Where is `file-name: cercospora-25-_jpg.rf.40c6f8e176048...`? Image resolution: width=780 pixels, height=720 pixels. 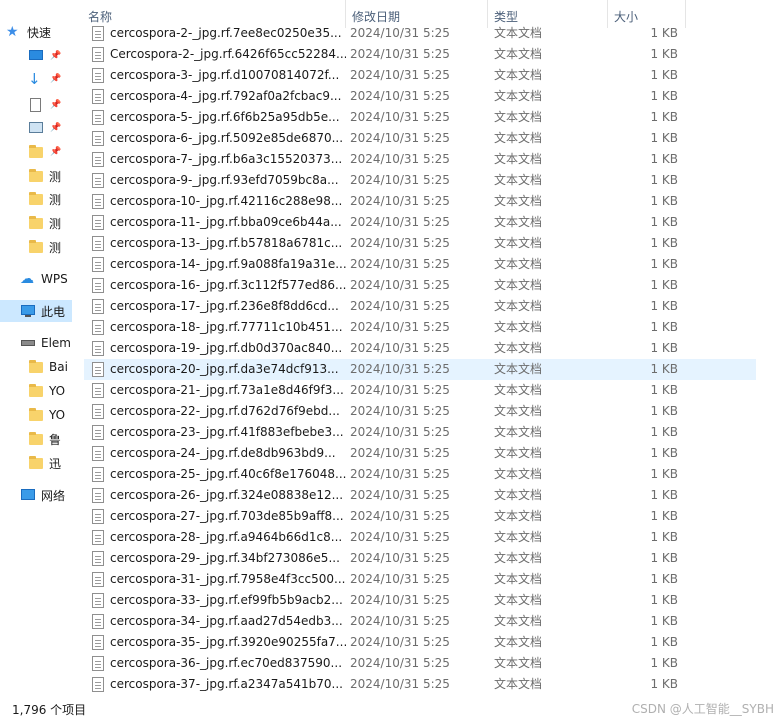 file-name: cercospora-25-_jpg.rf.40c6f8e176048... is located at coordinates (228, 474).